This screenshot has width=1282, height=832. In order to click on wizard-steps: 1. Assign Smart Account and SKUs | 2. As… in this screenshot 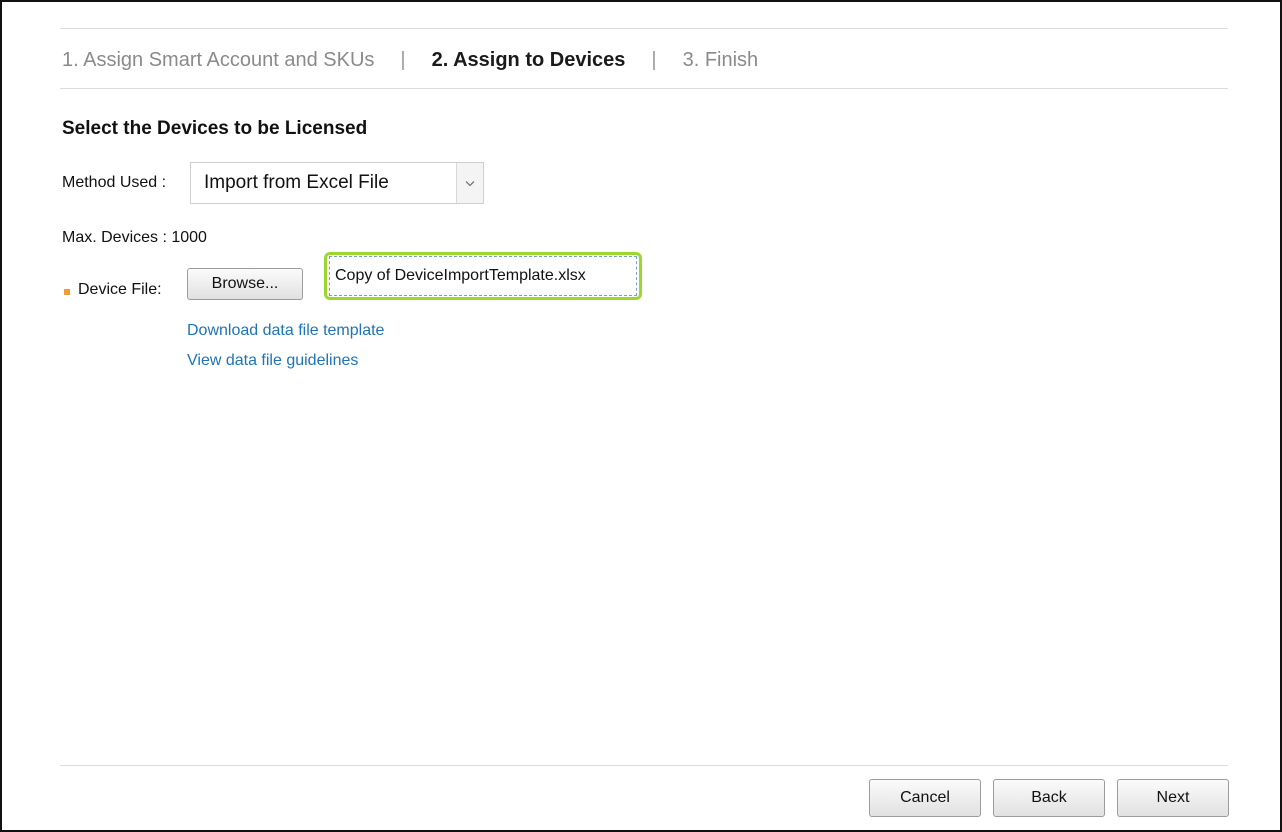, I will do `click(410, 60)`.